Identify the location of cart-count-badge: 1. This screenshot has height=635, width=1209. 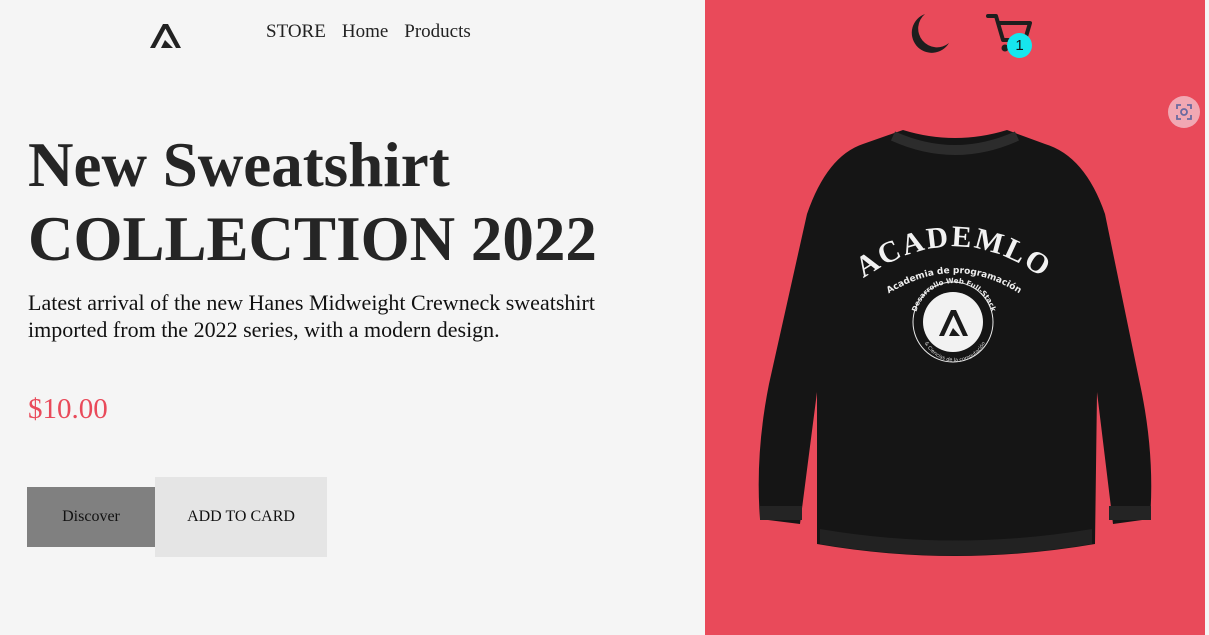
(1019, 45).